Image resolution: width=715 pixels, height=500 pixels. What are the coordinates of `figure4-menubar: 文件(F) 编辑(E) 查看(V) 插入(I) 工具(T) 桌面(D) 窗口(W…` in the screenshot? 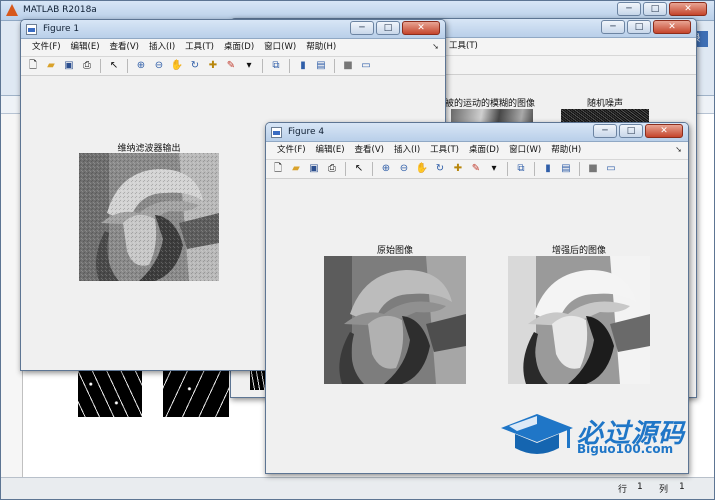 It's located at (477, 150).